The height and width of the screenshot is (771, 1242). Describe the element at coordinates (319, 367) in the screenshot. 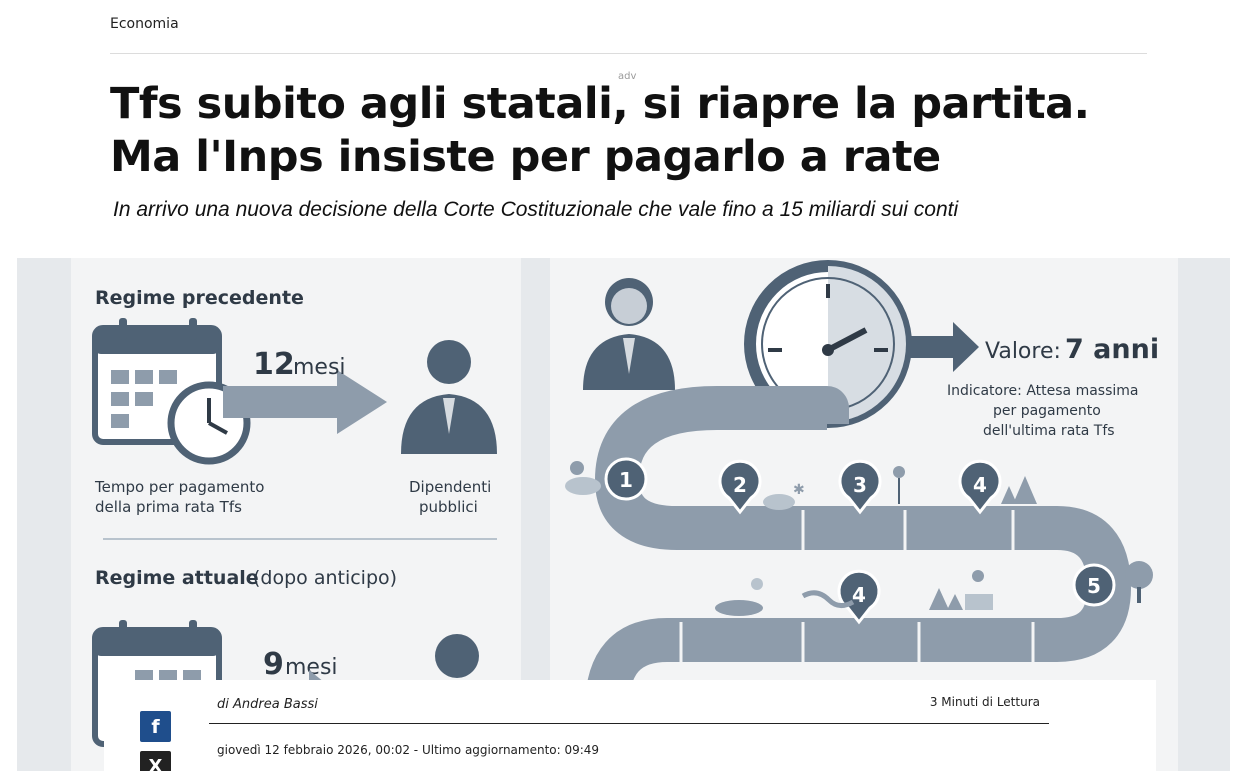

I see `regime1-months-unit: mesi` at that location.